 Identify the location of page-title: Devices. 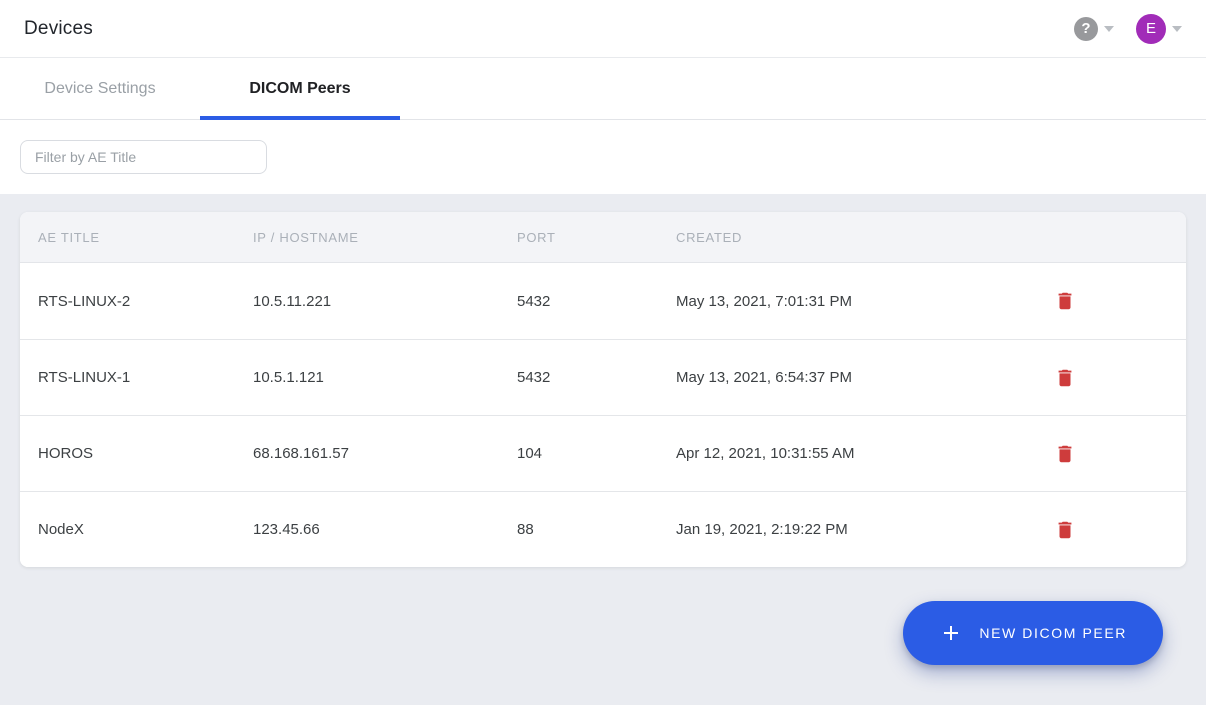
(58, 28).